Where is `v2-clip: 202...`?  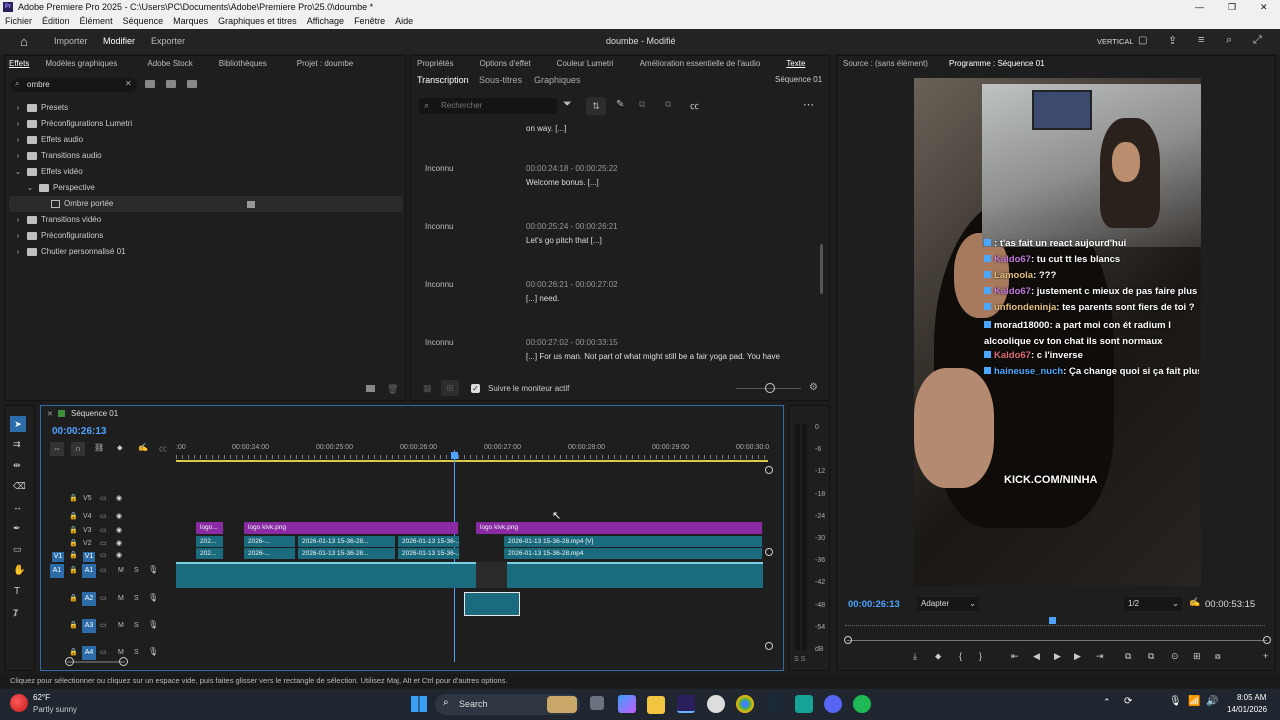 v2-clip: 202... is located at coordinates (210, 541).